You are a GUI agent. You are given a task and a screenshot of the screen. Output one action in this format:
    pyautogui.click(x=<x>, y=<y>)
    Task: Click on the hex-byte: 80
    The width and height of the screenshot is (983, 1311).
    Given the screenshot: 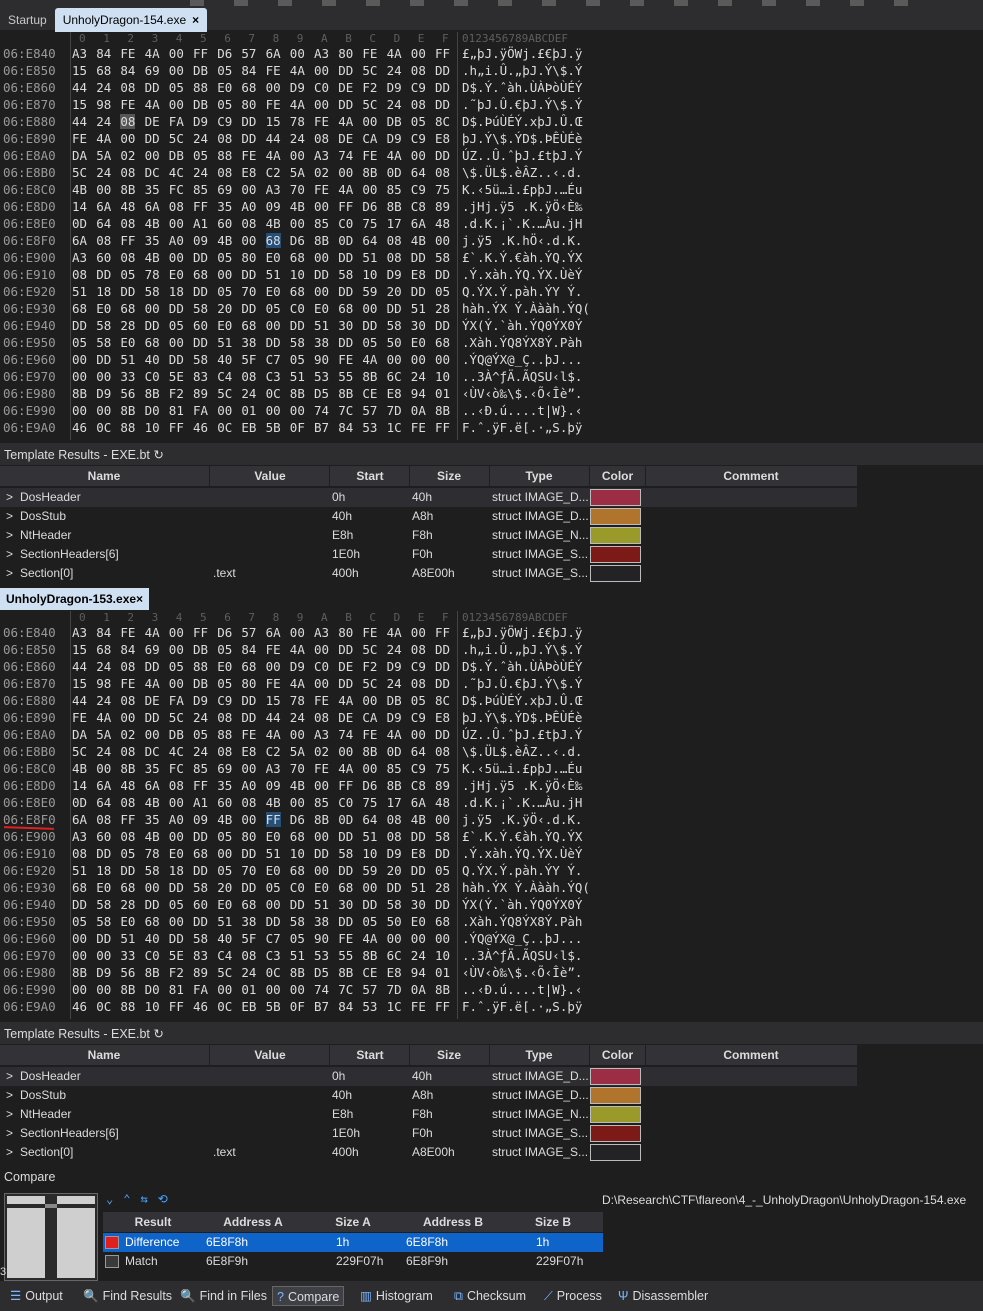 What is the action you would take?
    pyautogui.click(x=345, y=632)
    